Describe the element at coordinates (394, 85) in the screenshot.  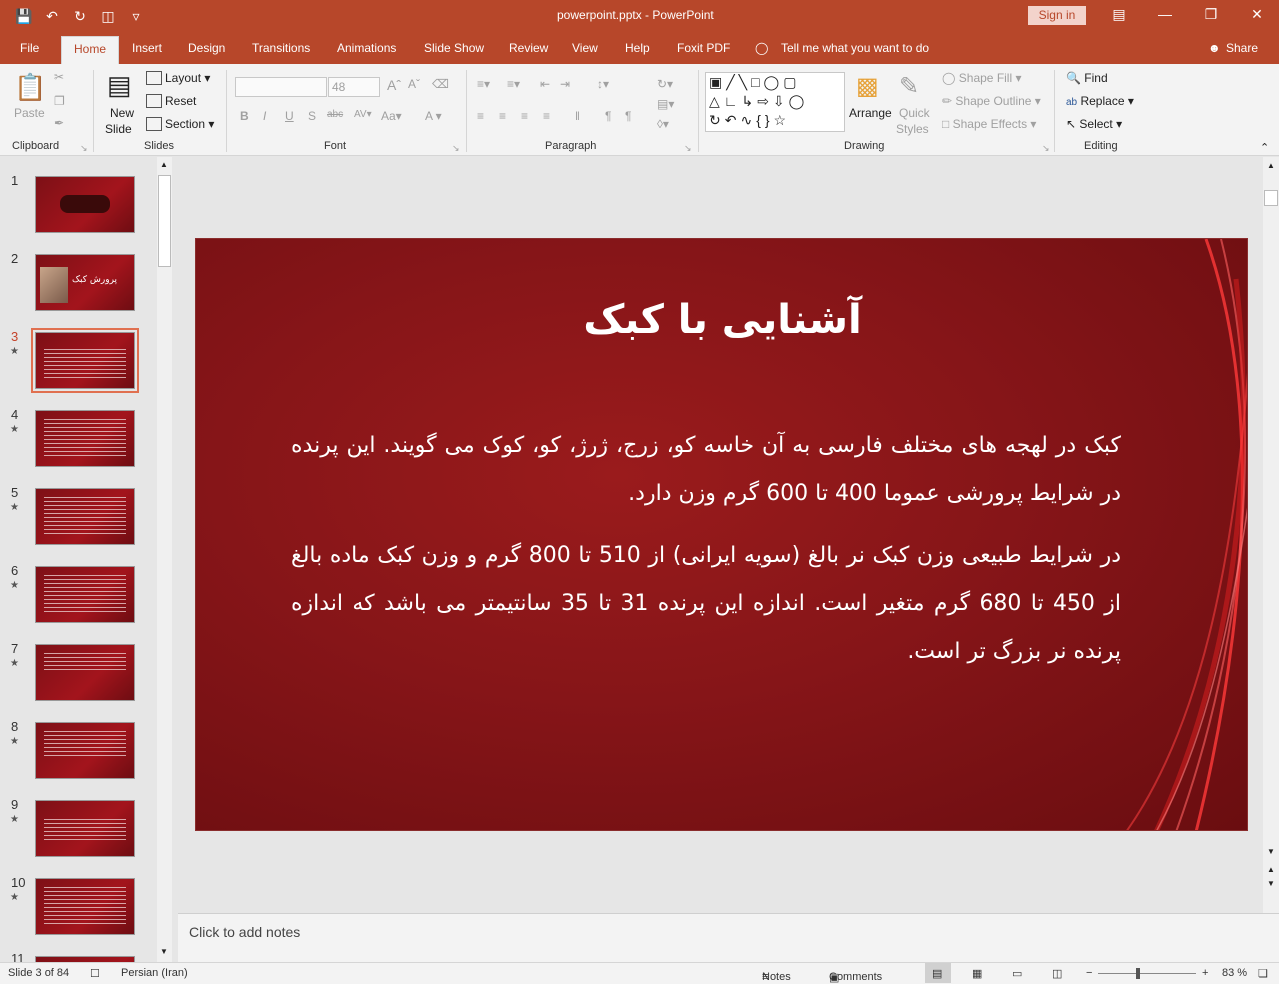
I see `increase-font-icon: Aˆ` at that location.